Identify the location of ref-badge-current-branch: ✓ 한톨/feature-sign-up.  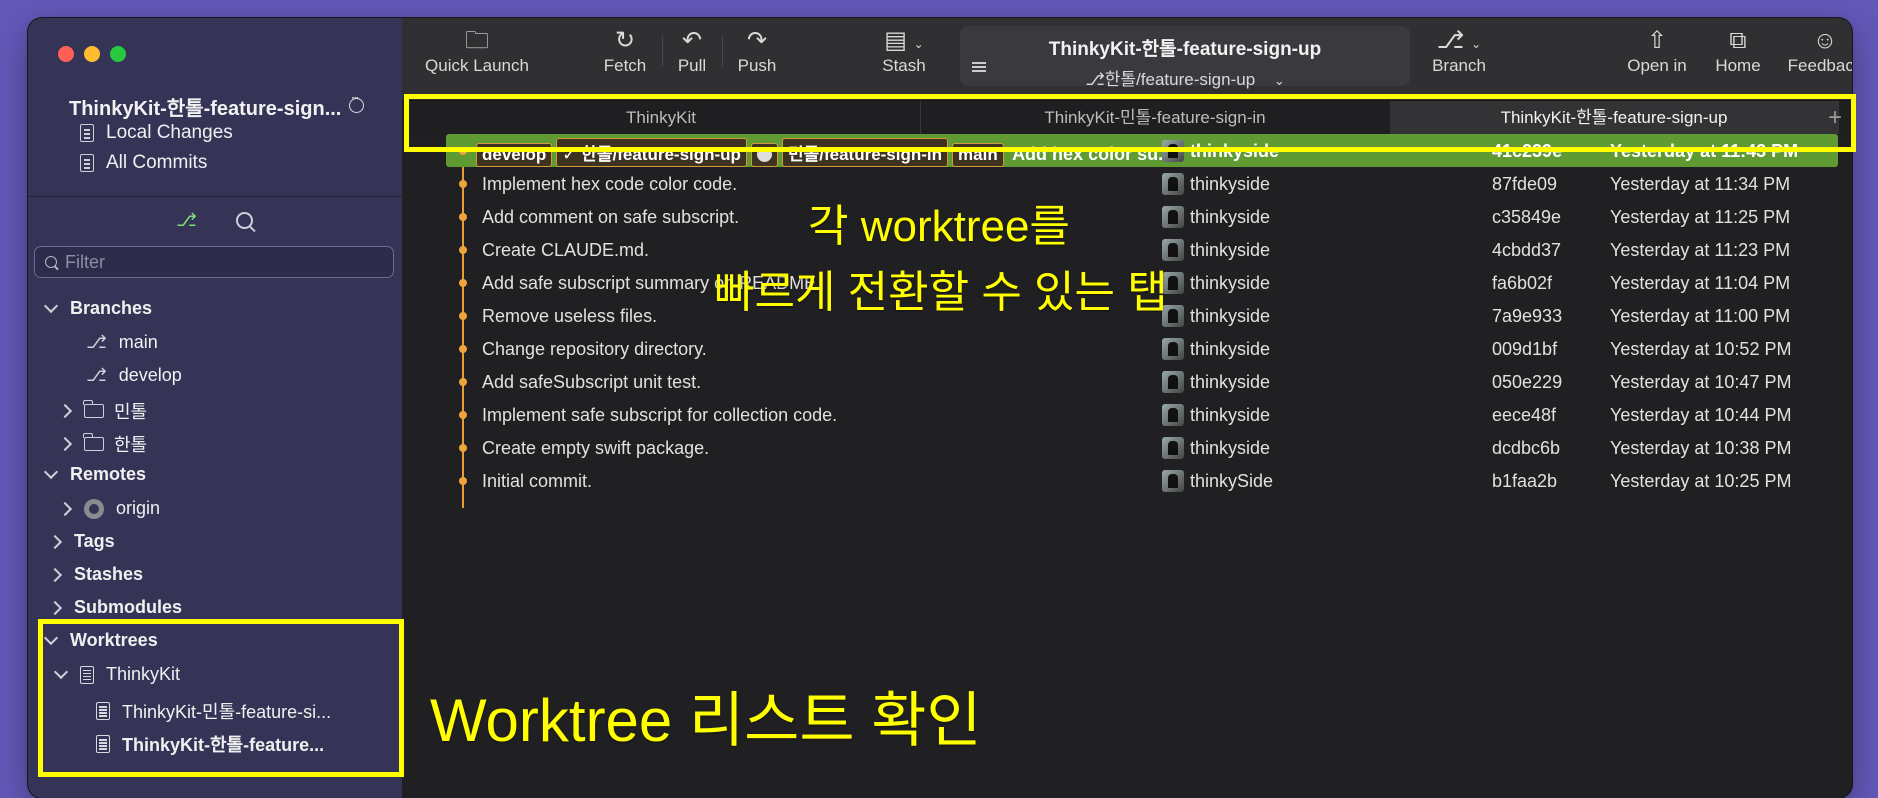
(651, 152).